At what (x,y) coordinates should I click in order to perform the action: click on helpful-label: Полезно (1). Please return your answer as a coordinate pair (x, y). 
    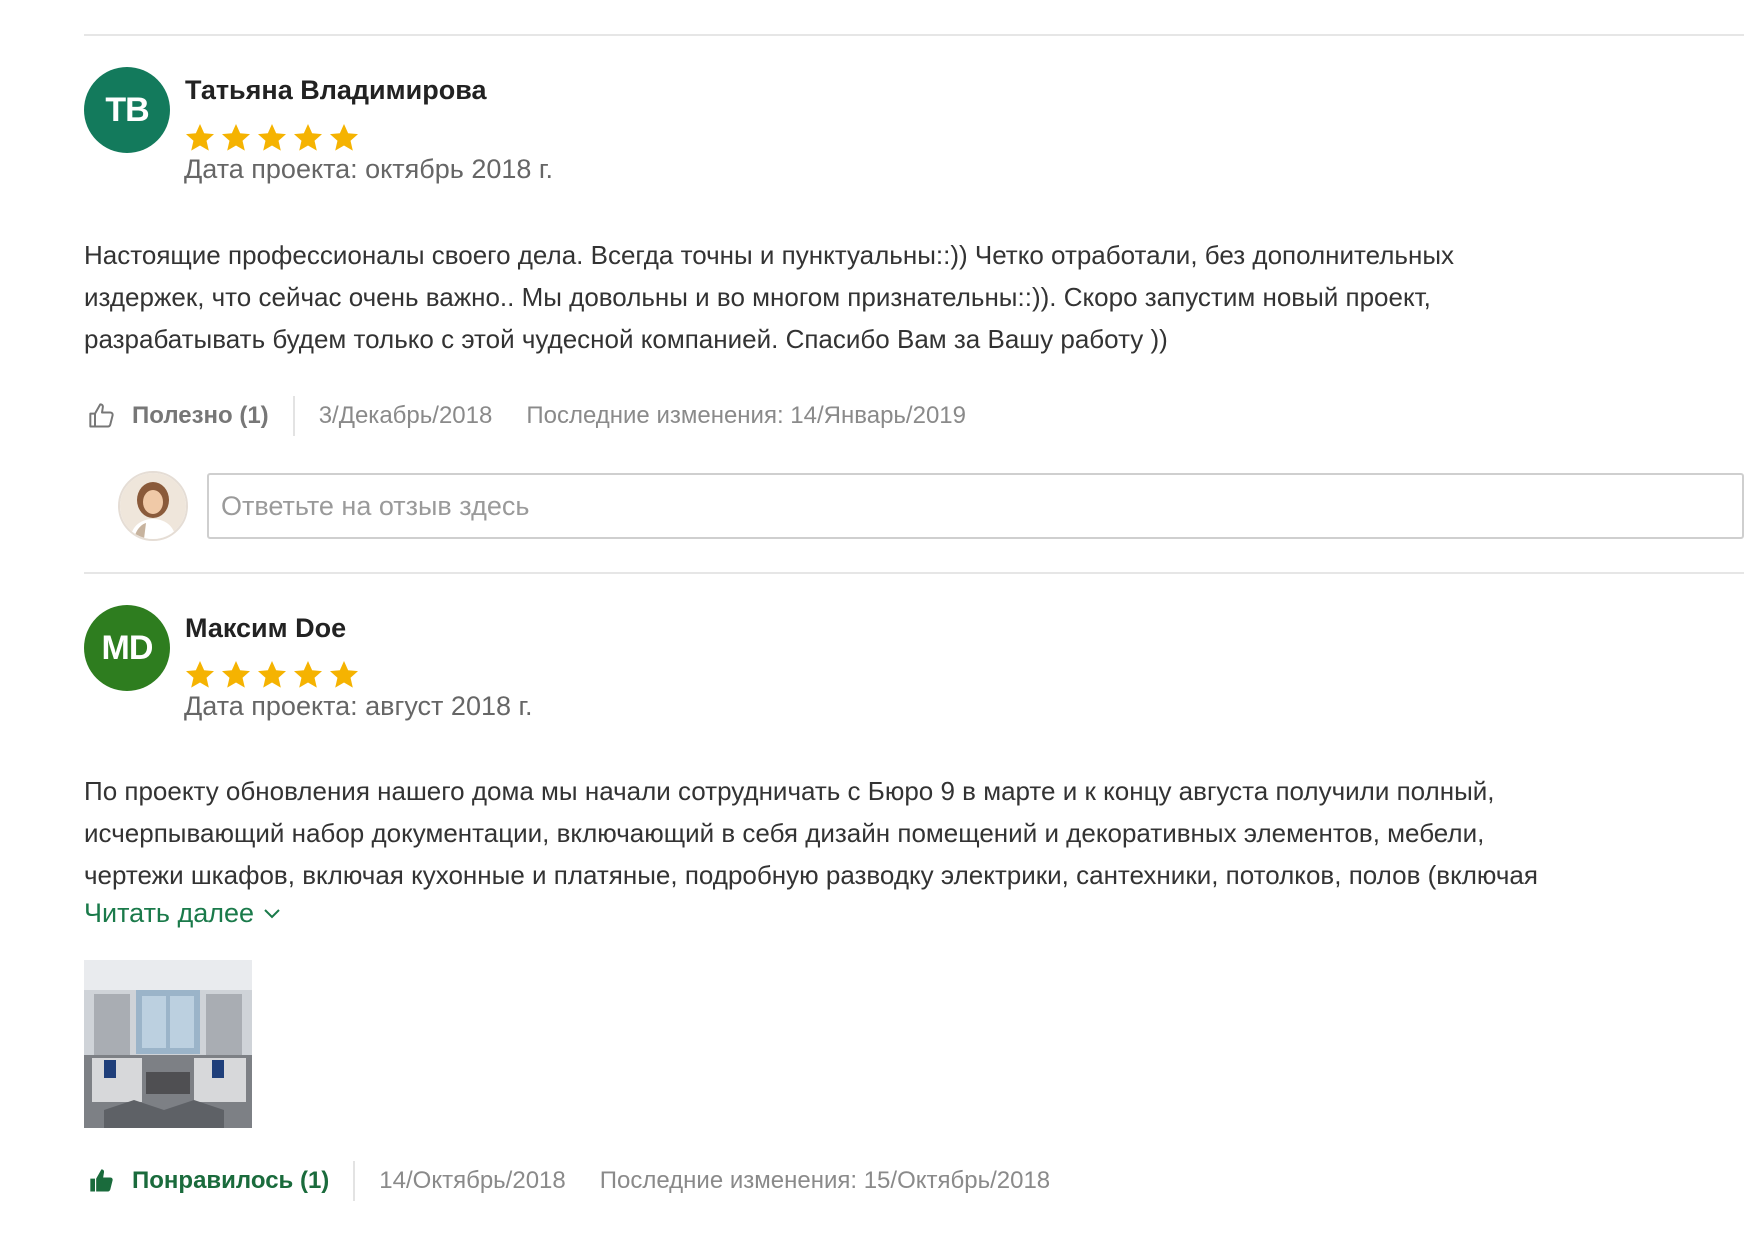
    Looking at the image, I should click on (200, 415).